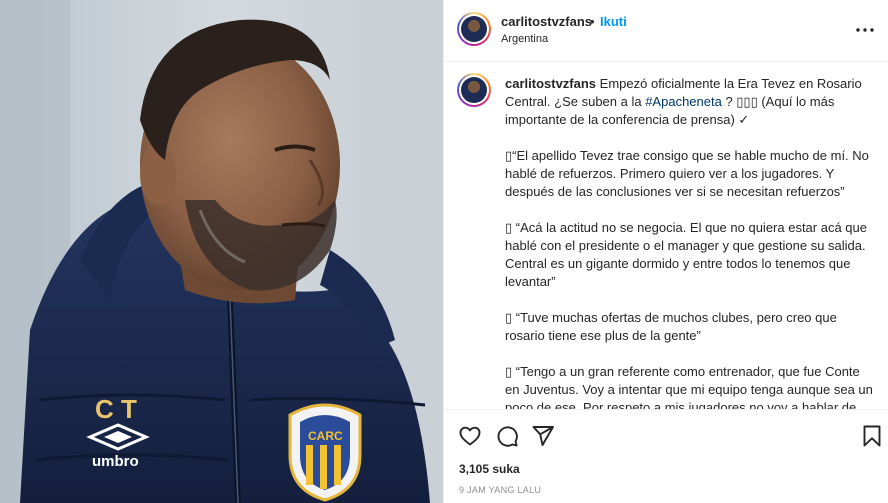 The image size is (888, 503). I want to click on comment-icon, so click(507, 436).